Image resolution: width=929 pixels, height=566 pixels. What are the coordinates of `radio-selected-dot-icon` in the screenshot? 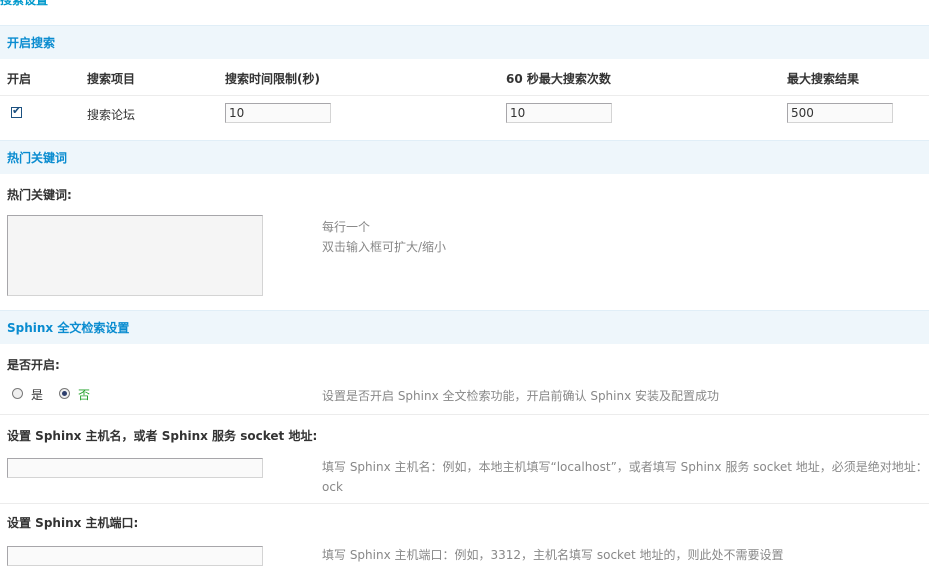 It's located at (64, 393).